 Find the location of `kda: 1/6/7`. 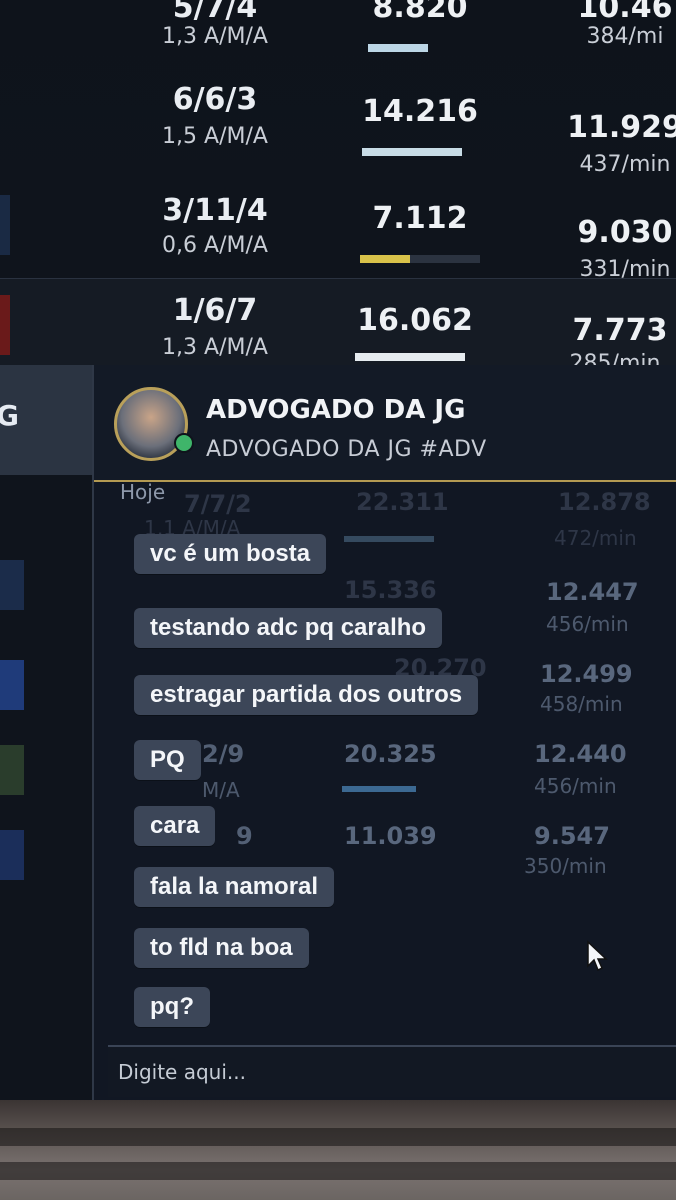

kda: 1/6/7 is located at coordinates (215, 310).